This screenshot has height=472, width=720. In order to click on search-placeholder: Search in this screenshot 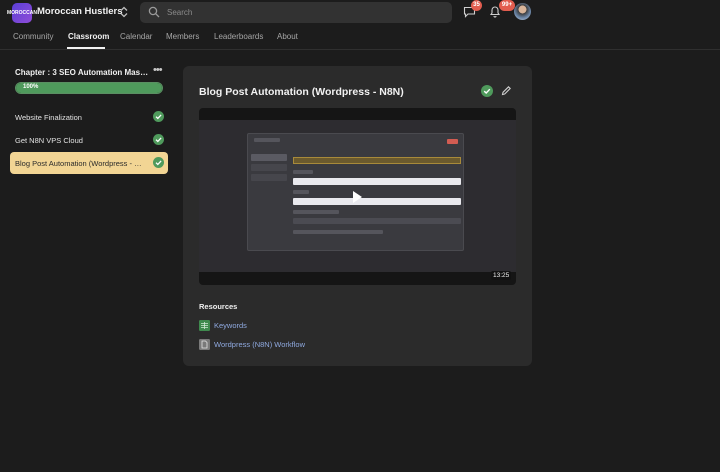, I will do `click(180, 12)`.